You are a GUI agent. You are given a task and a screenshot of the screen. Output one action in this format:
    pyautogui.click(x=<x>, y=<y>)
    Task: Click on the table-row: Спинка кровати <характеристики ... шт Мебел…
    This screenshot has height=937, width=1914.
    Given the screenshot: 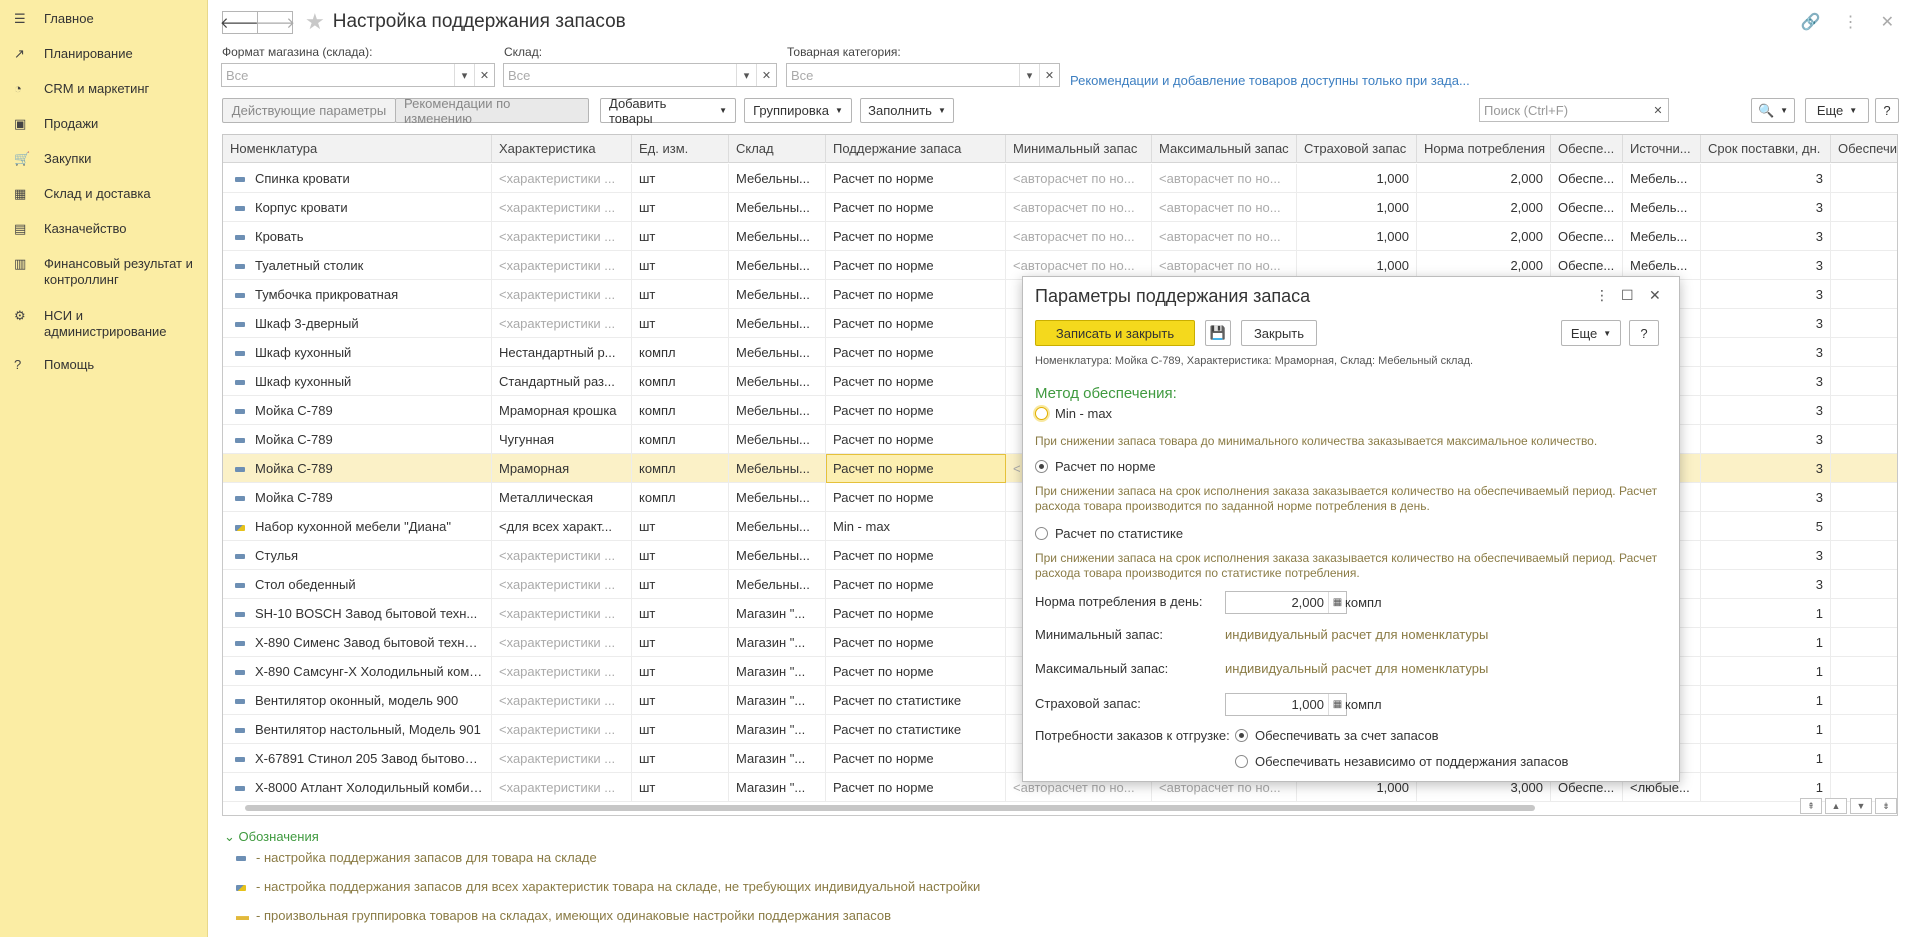 What is the action you would take?
    pyautogui.click(x=1060, y=178)
    